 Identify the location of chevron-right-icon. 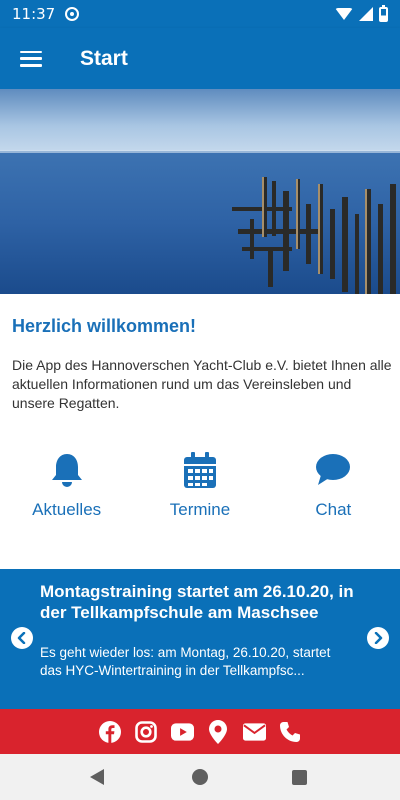
(378, 638).